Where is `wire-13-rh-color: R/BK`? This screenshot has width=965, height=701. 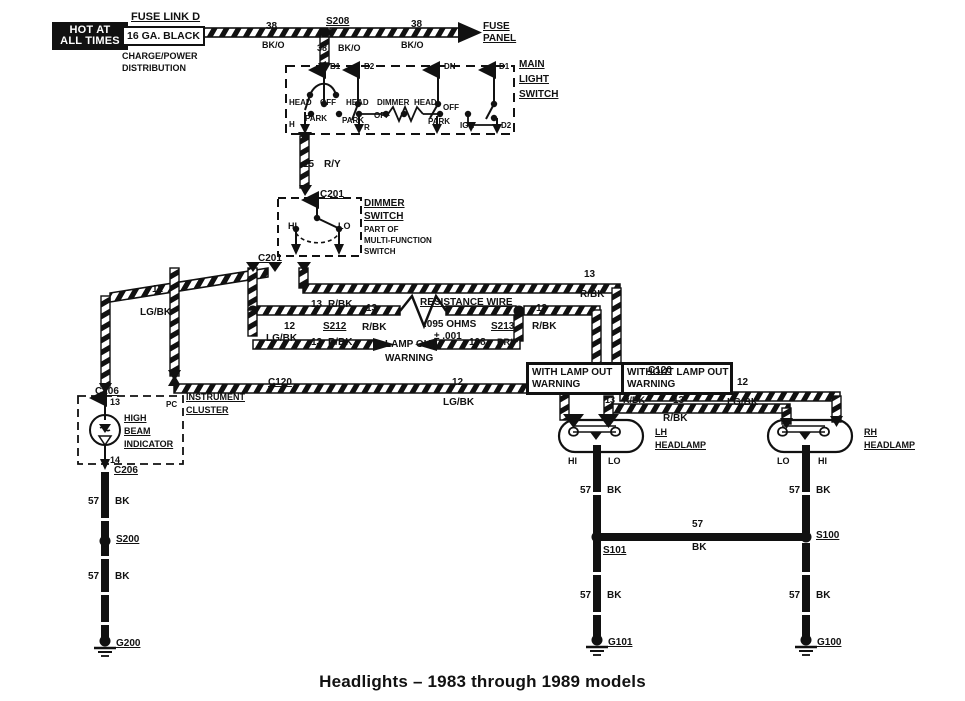 wire-13-rh-color: R/BK is located at coordinates (675, 418).